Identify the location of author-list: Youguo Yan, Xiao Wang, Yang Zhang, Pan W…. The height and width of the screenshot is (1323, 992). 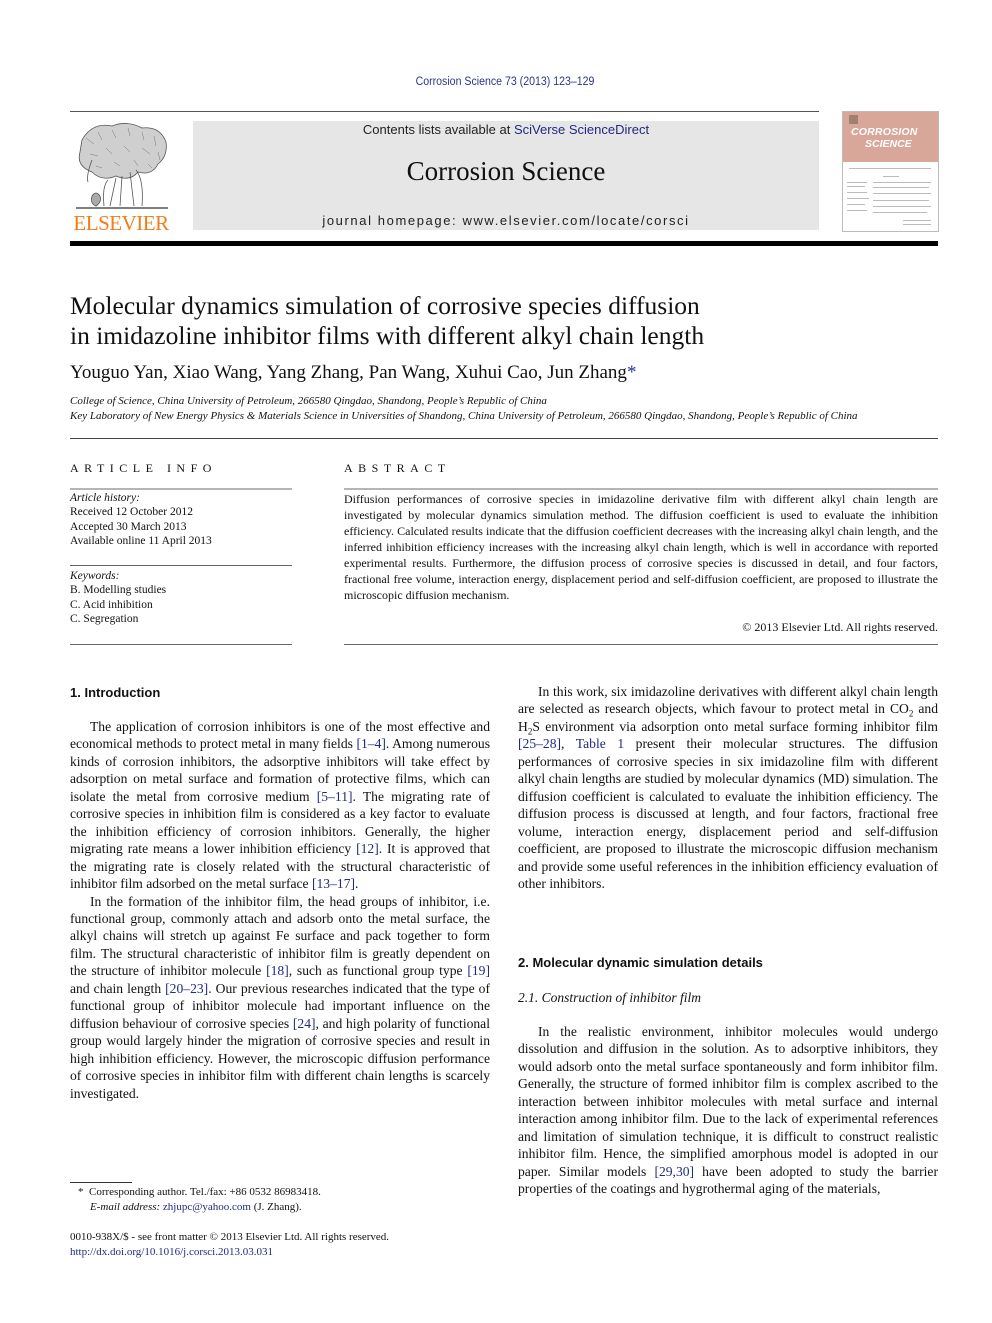
(353, 373).